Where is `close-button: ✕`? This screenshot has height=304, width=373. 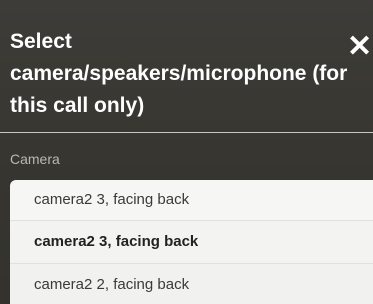
close-button: ✕ is located at coordinates (360, 47).